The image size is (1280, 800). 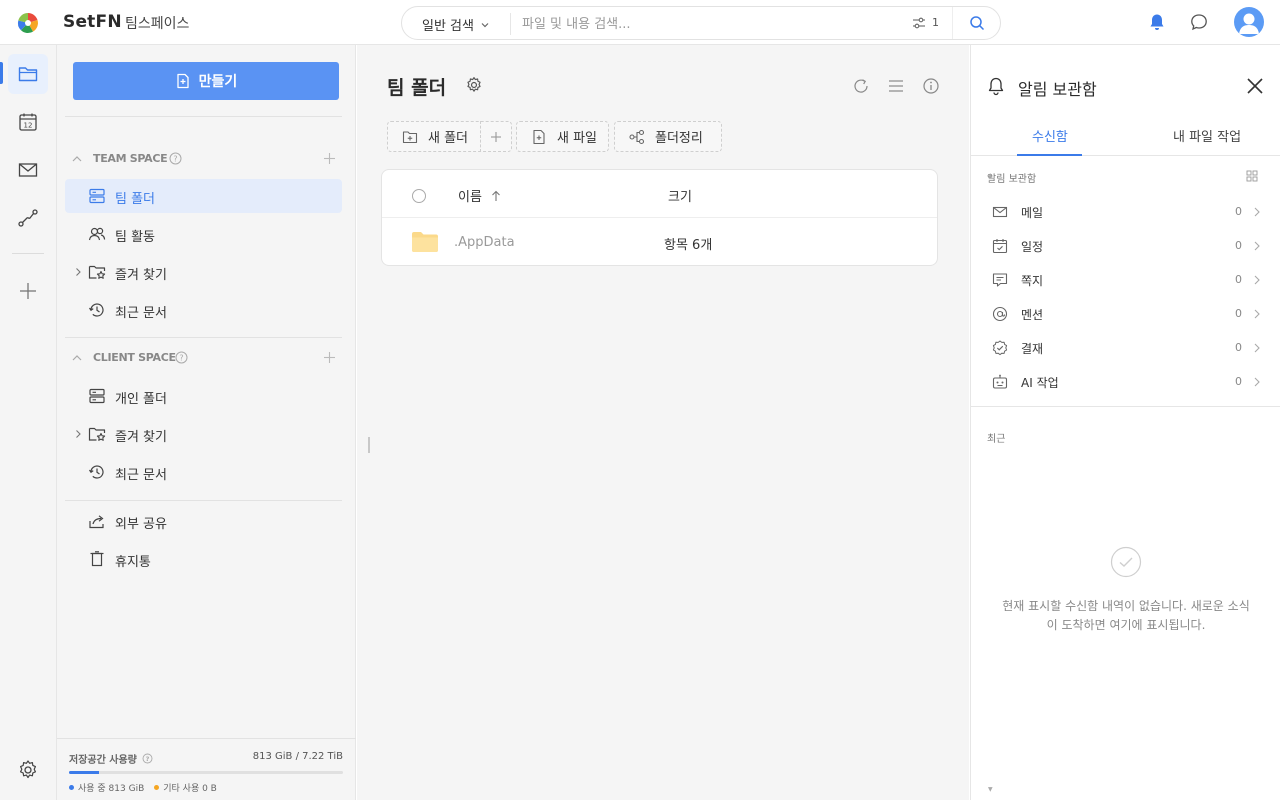 What do you see at coordinates (688, 245) in the screenshot?
I see `file-size: 항목 6개` at bounding box center [688, 245].